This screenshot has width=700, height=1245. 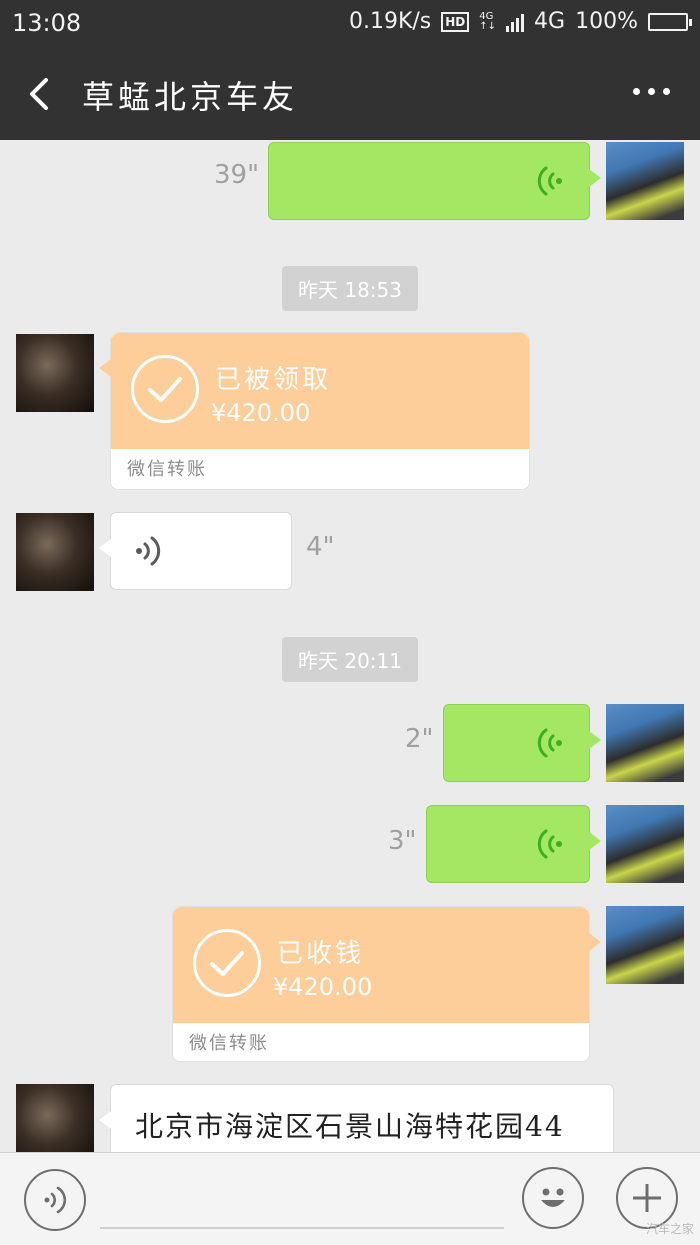 I want to click on battery-icon, so click(x=670, y=21).